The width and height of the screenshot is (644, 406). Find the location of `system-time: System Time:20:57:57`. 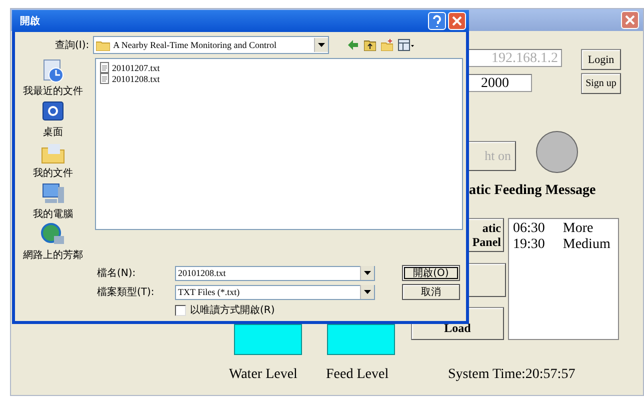

system-time: System Time:20:57:57 is located at coordinates (512, 375).